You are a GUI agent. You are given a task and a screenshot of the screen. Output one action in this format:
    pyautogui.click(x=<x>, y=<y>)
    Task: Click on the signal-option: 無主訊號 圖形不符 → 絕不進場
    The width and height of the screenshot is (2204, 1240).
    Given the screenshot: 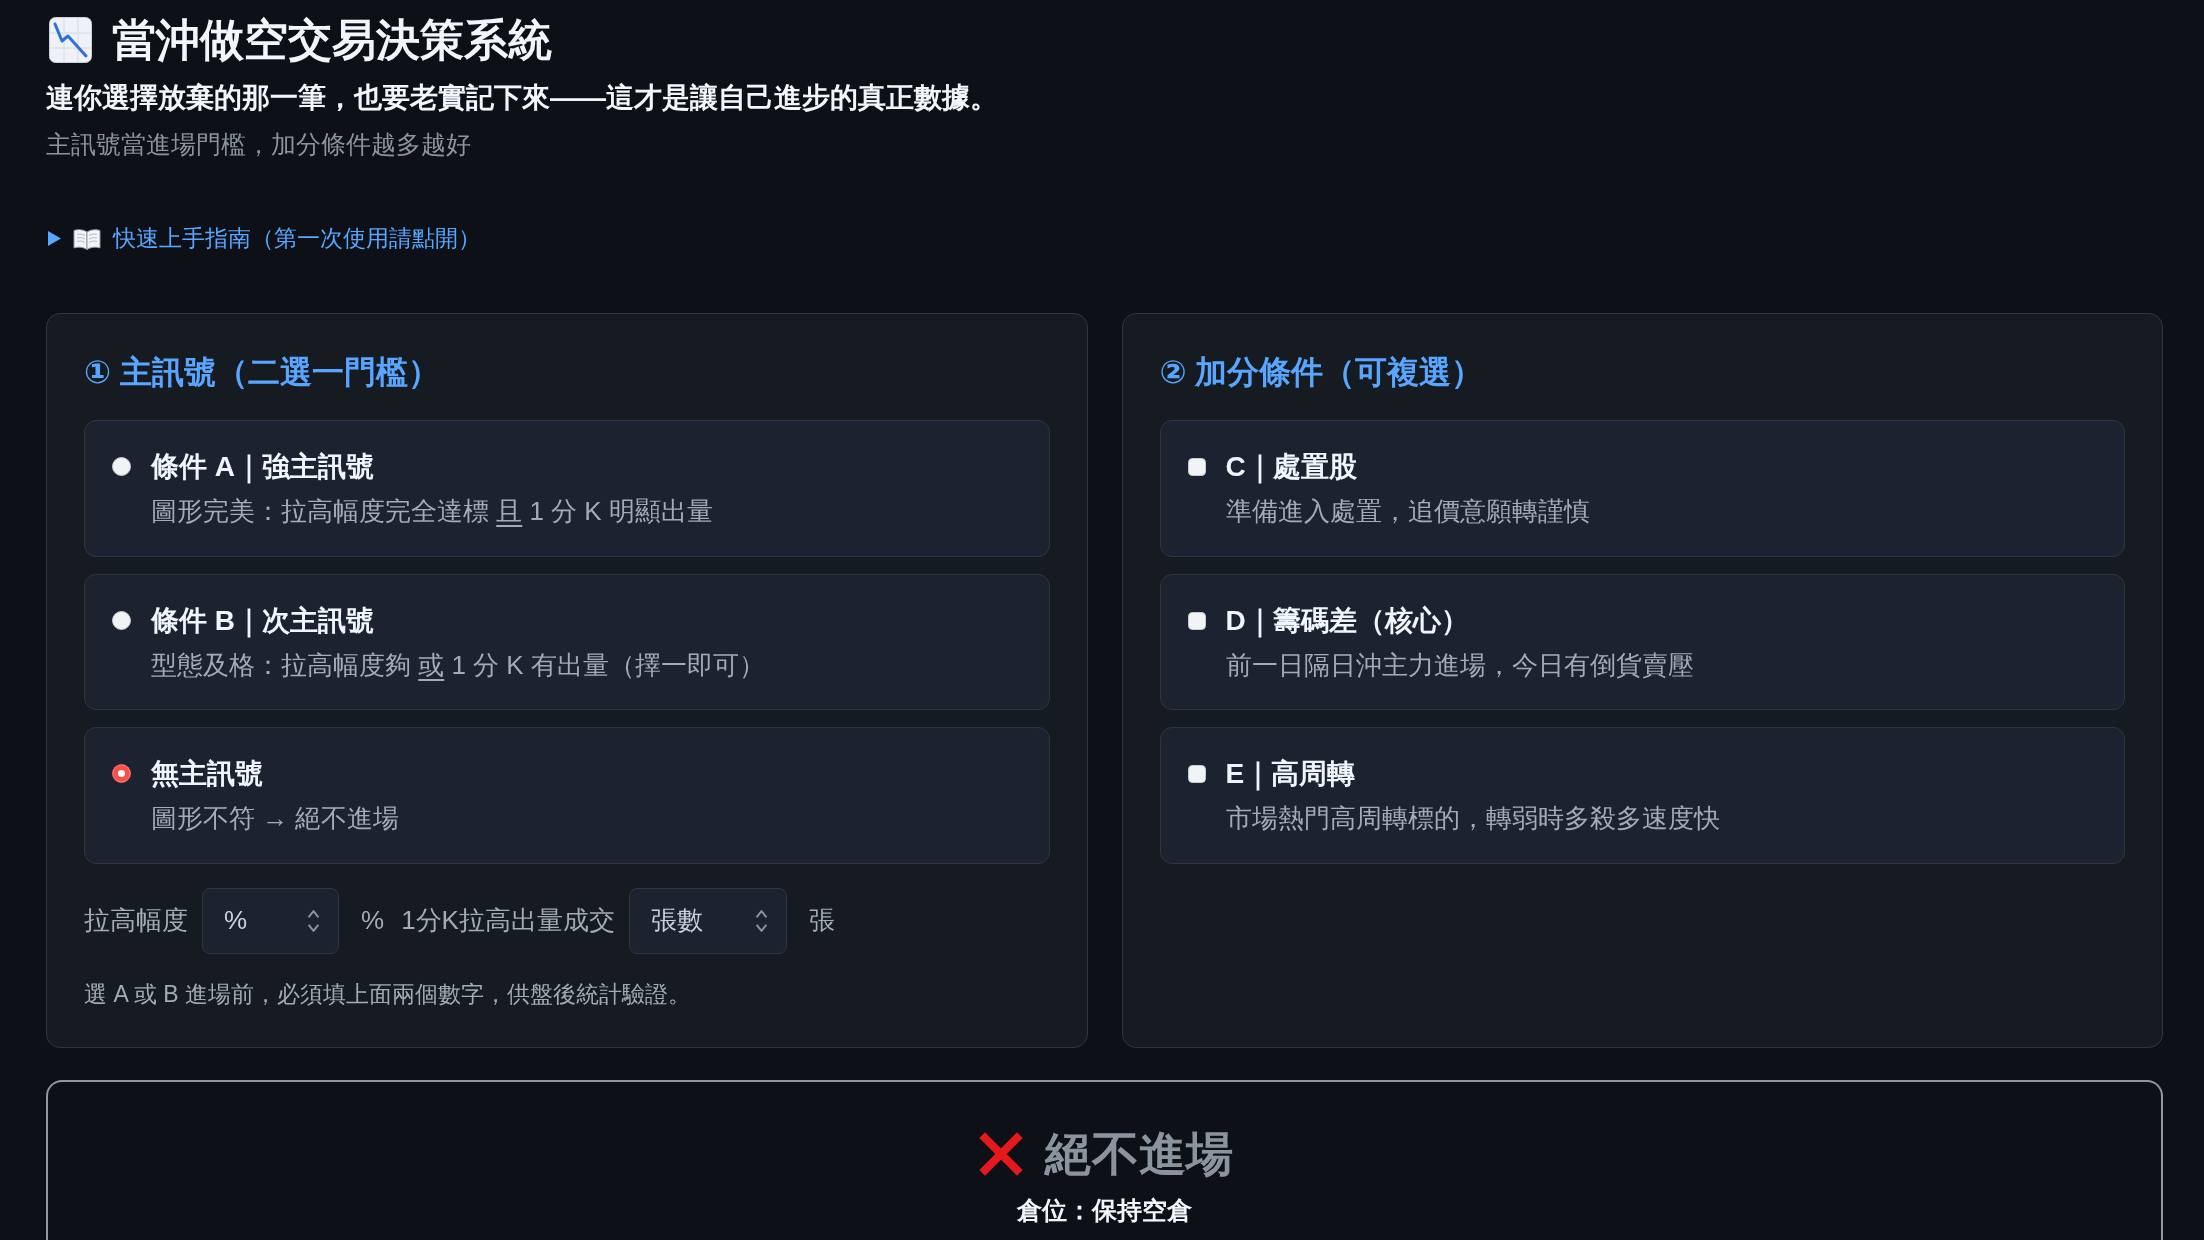 What is the action you would take?
    pyautogui.click(x=567, y=795)
    